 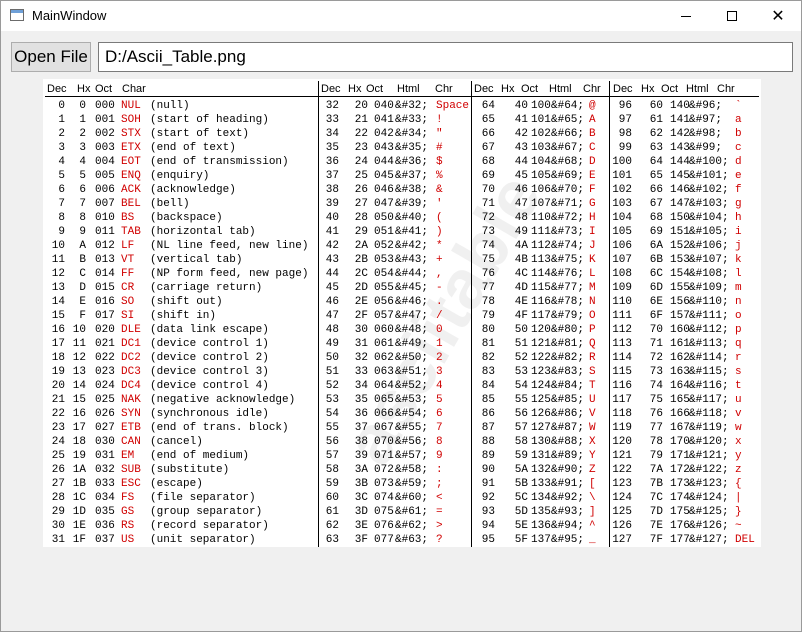 I want to click on html-entity: &#125;, so click(x=709, y=512).